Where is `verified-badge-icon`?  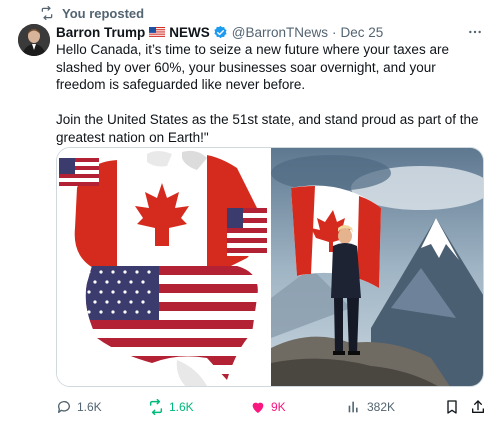 verified-badge-icon is located at coordinates (220, 32).